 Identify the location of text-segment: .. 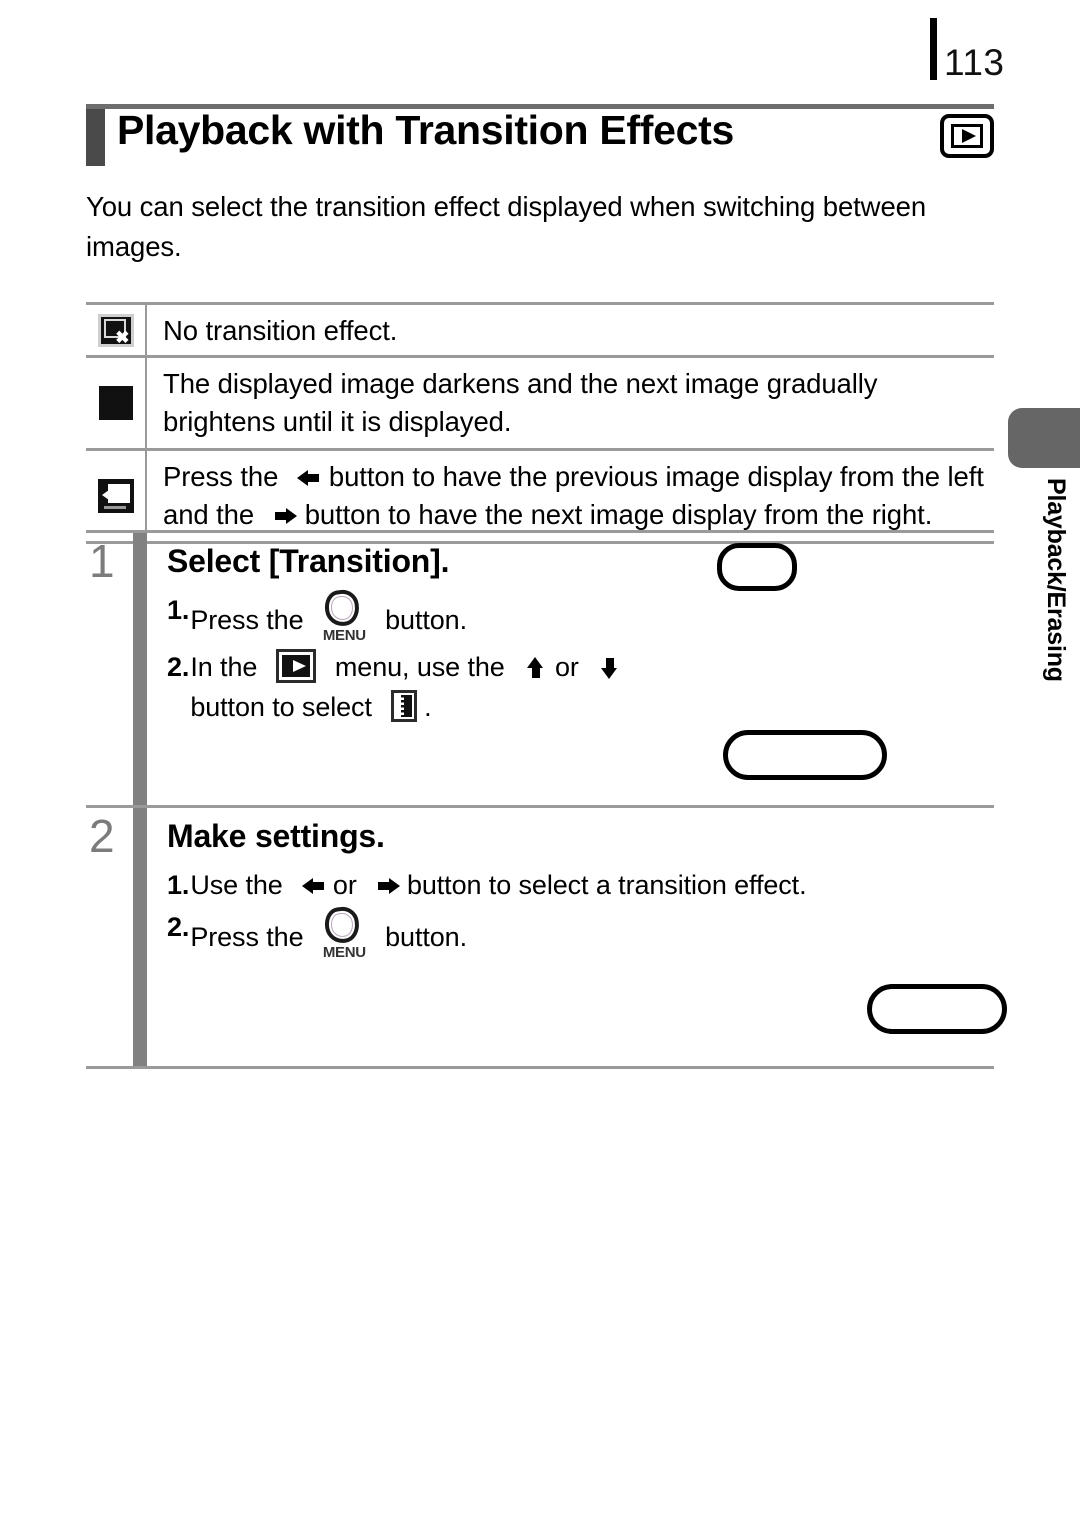
(428, 707).